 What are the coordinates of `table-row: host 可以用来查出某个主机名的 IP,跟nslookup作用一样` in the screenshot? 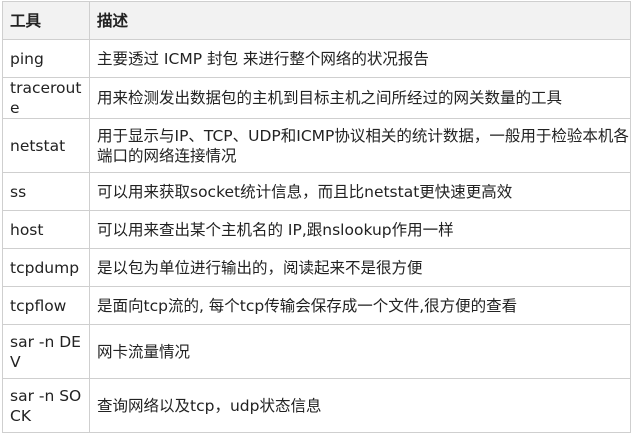 It's located at (316, 229).